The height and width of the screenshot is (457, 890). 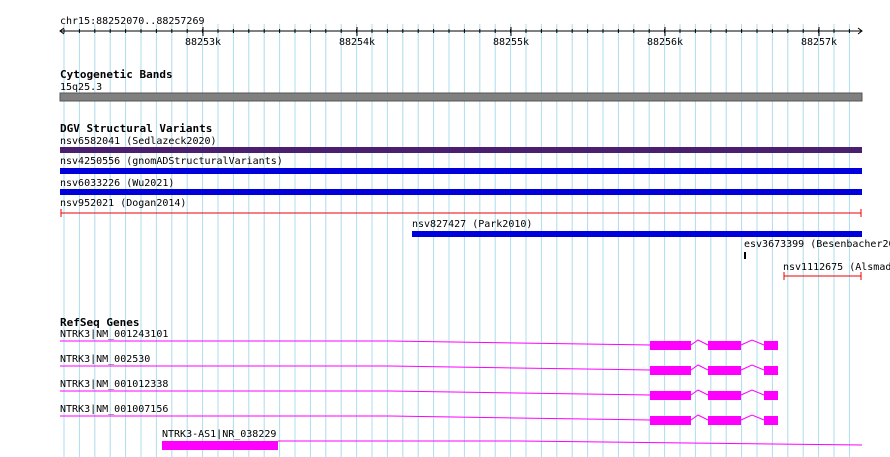 I want to click on gene-feature: NTRK3|NM_001243101, so click(x=419, y=339).